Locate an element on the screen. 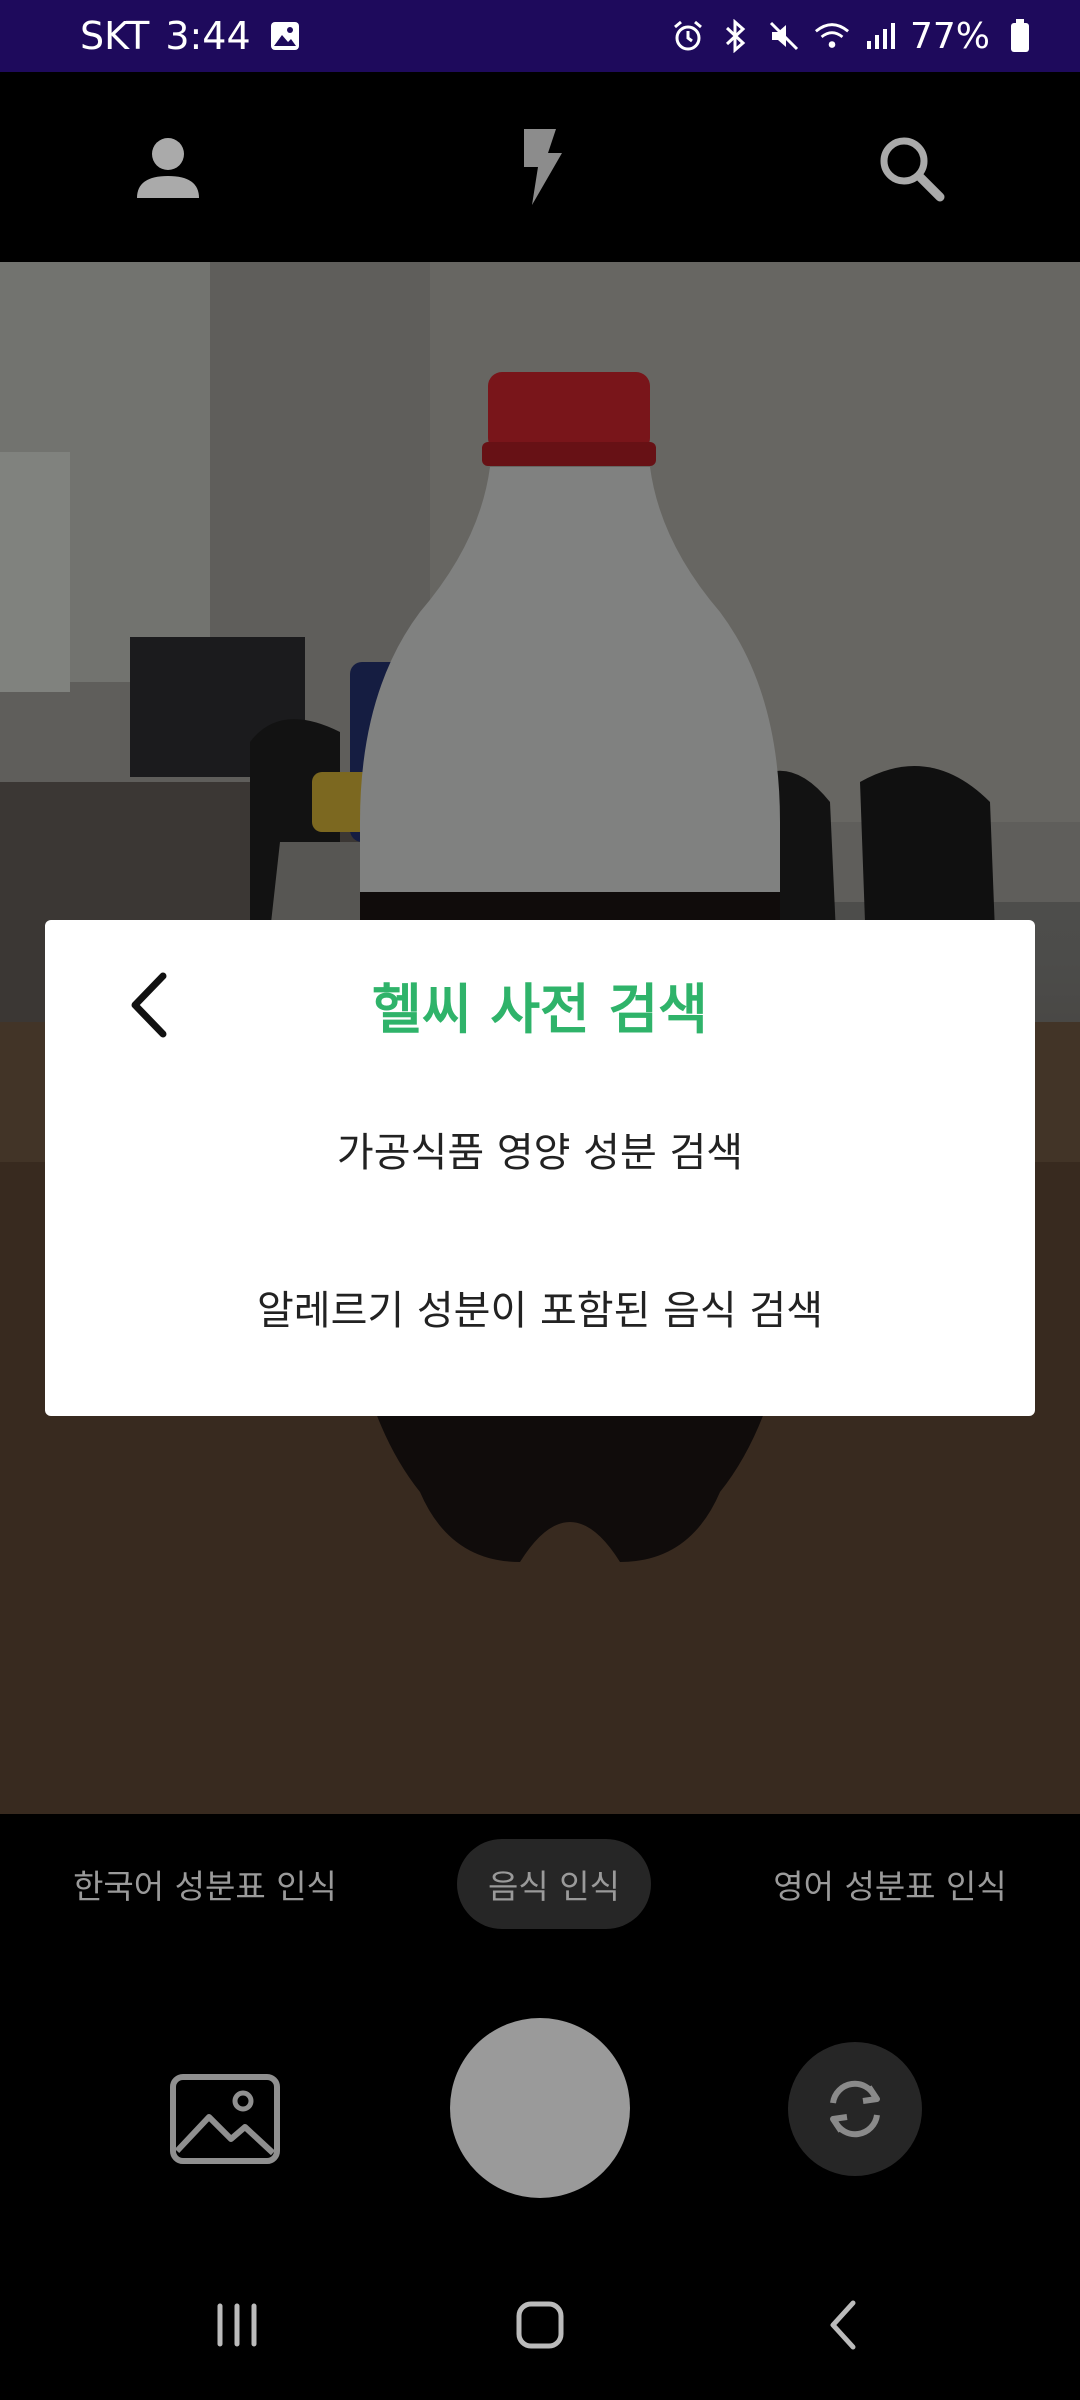 The height and width of the screenshot is (2400, 1080). back-icon is located at coordinates (843, 2325).